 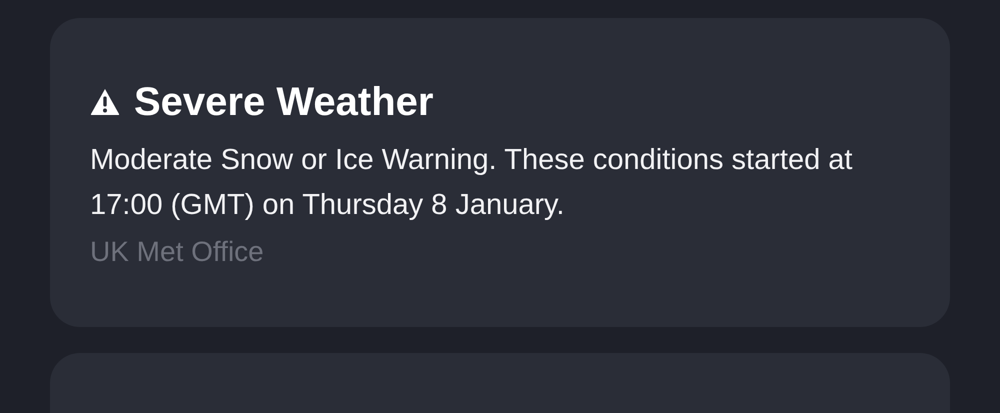 What do you see at coordinates (284, 102) in the screenshot?
I see `alert-title: Severe Weather` at bounding box center [284, 102].